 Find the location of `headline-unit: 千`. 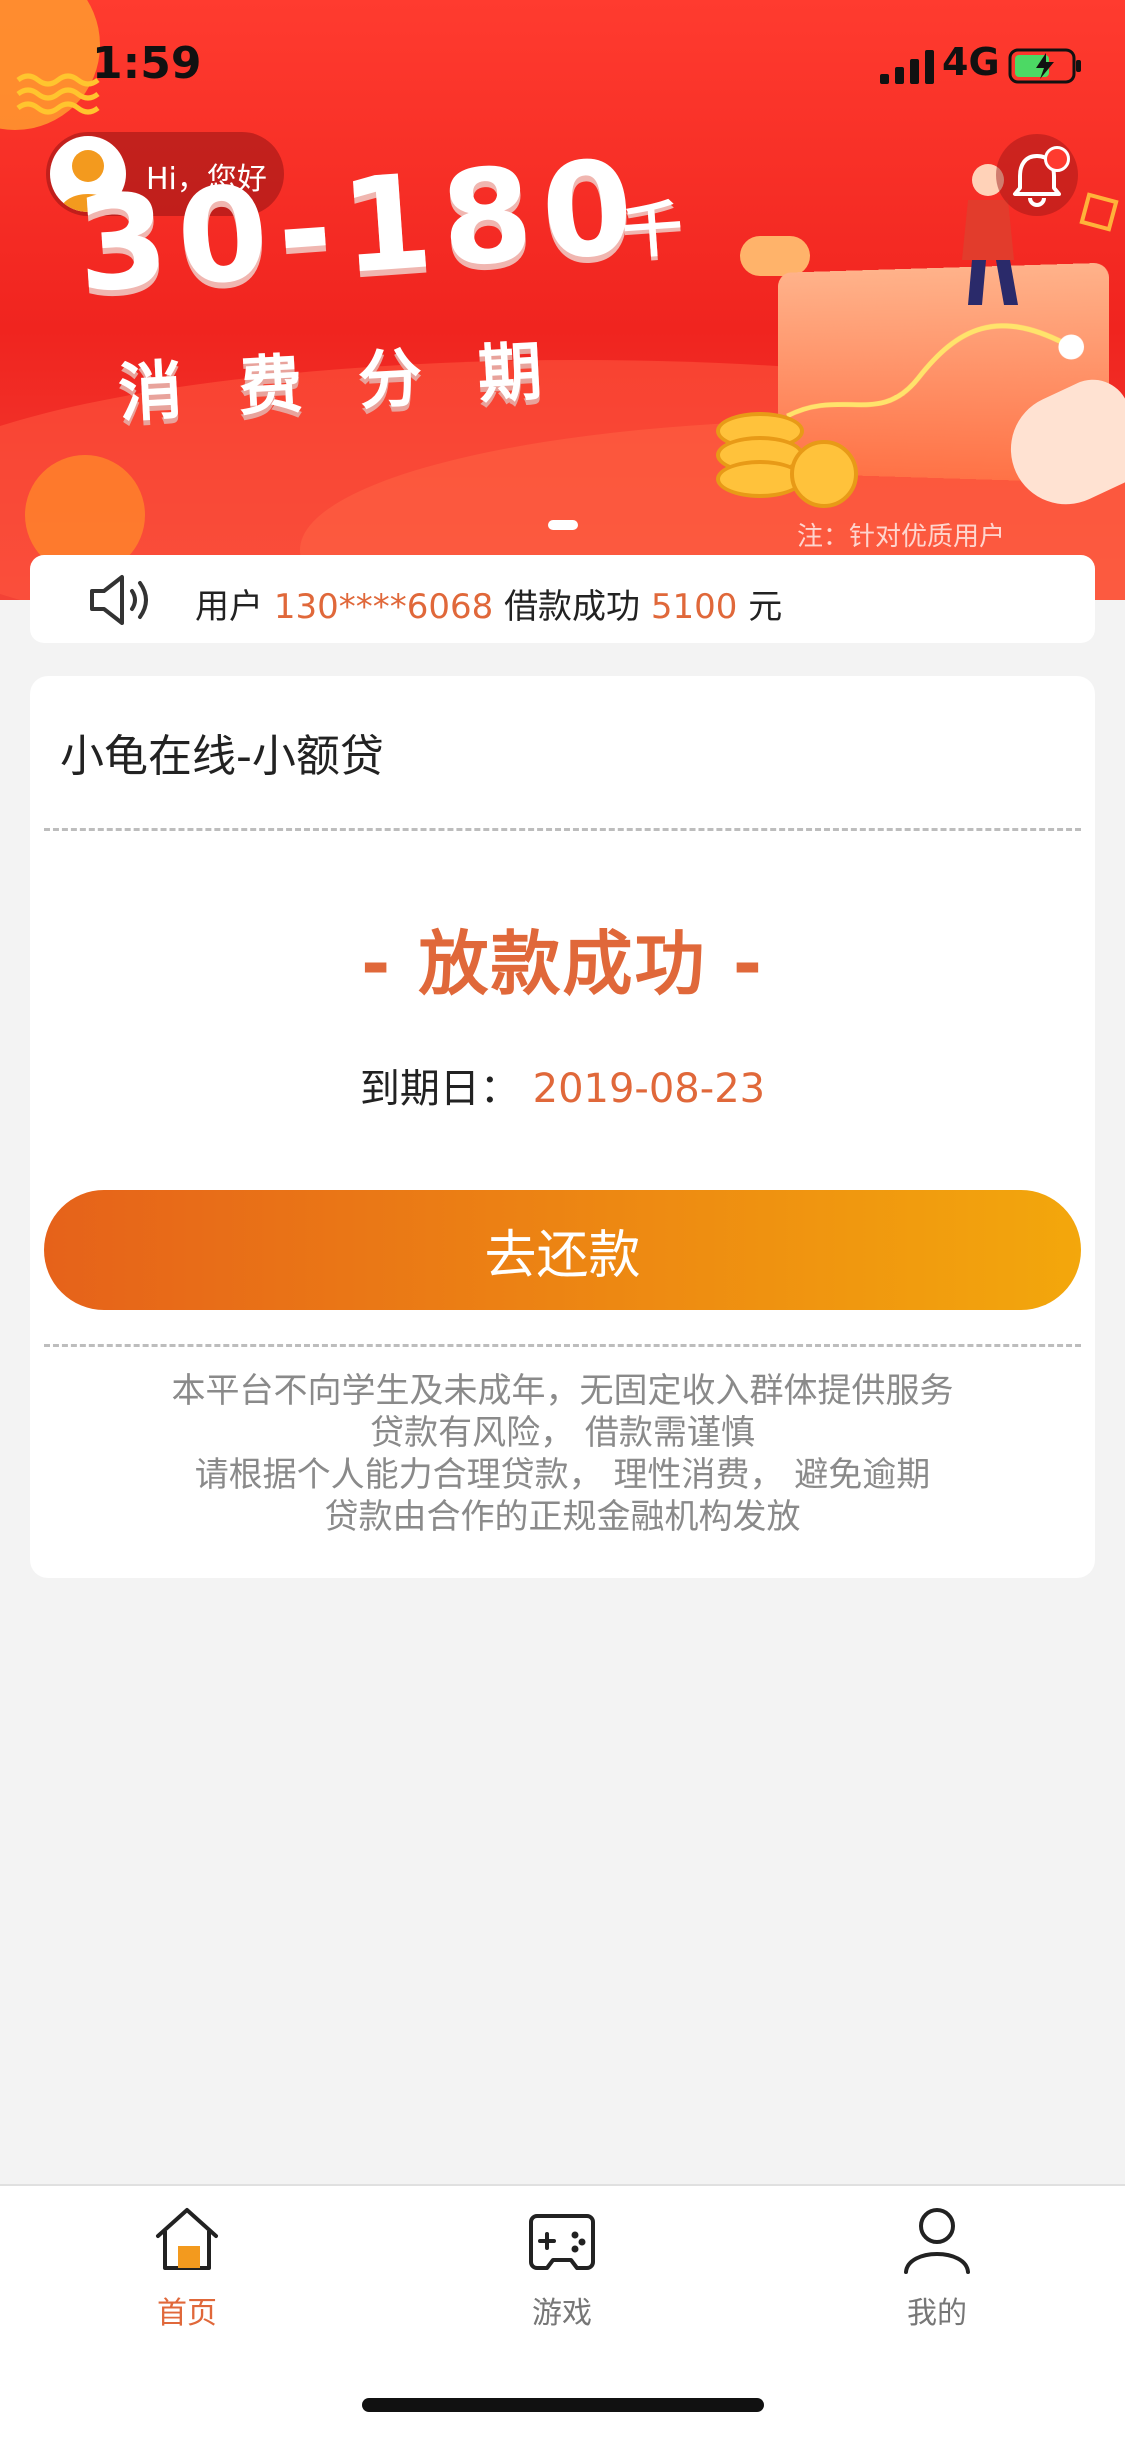

headline-unit: 千 is located at coordinates (653, 230).